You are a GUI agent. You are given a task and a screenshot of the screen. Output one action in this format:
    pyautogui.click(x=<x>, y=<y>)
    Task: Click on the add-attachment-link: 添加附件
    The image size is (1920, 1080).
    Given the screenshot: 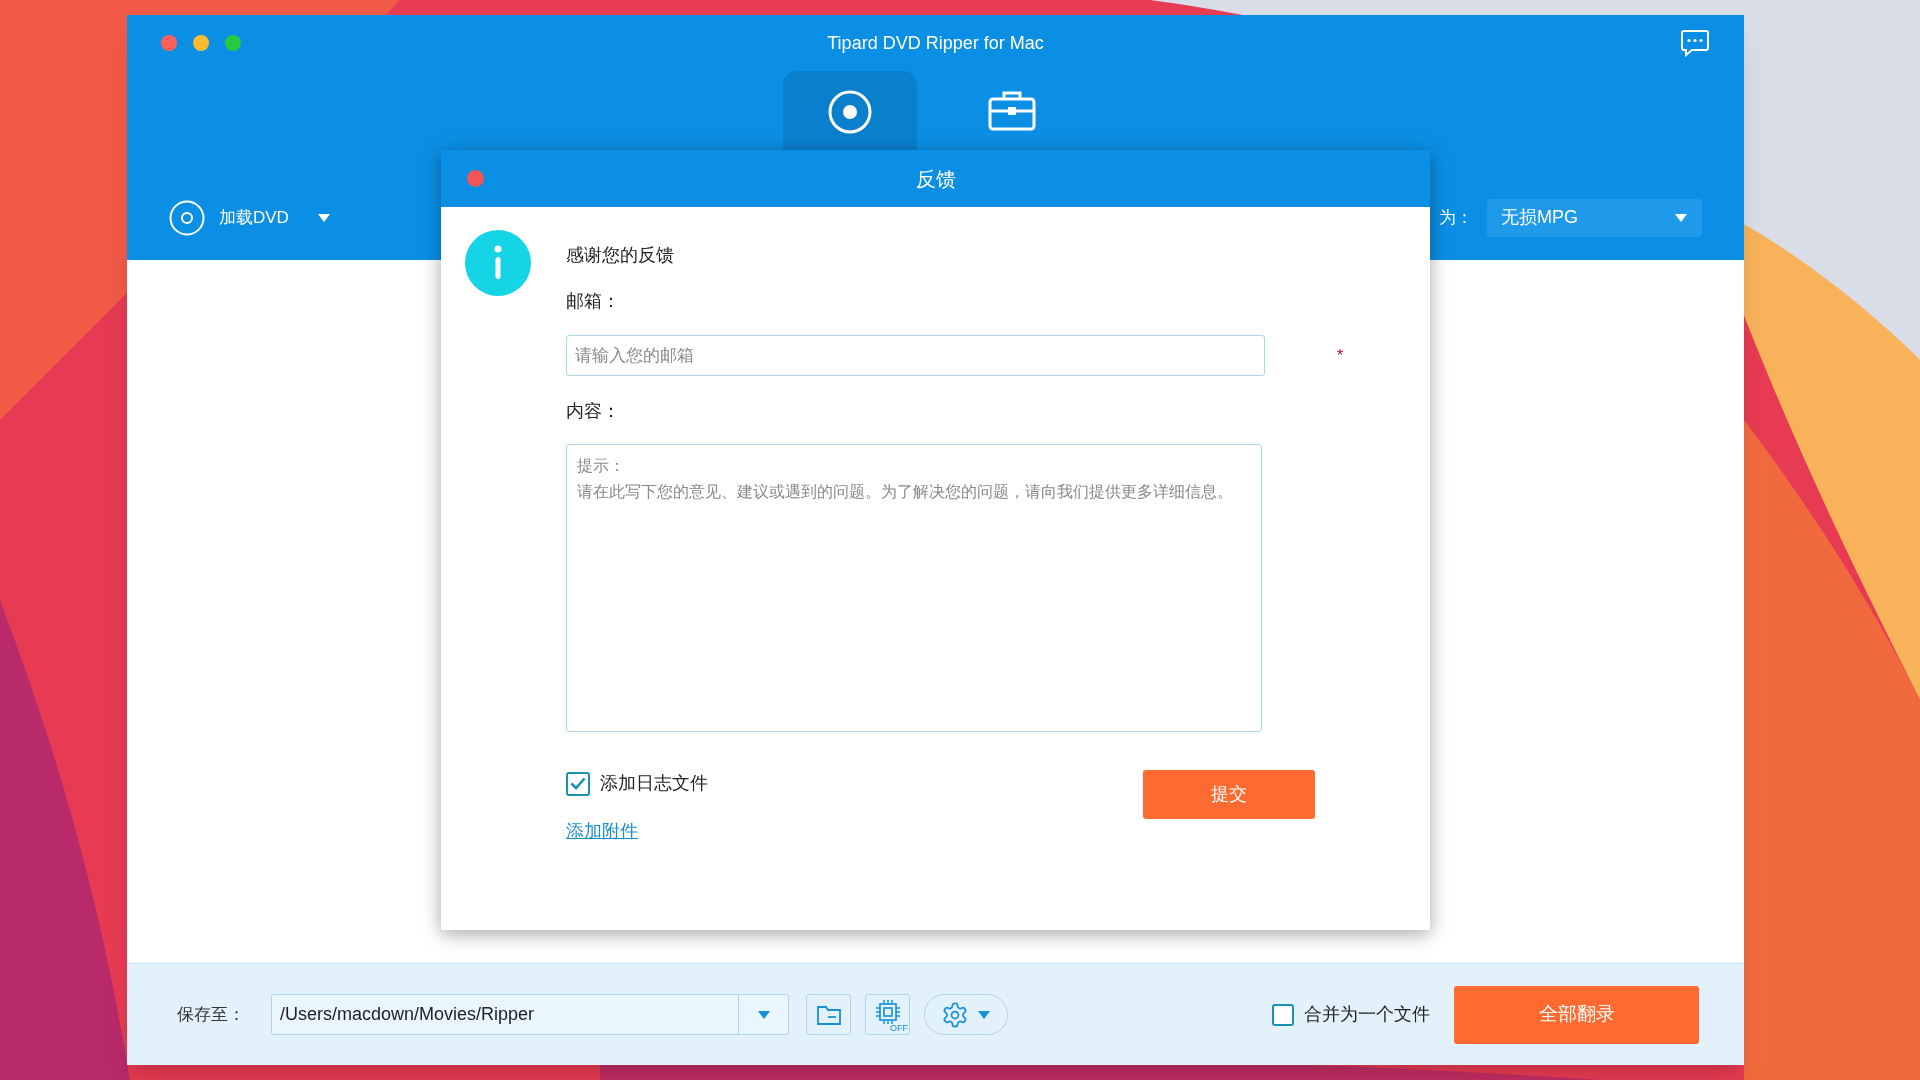 What is the action you would take?
    pyautogui.click(x=602, y=831)
    